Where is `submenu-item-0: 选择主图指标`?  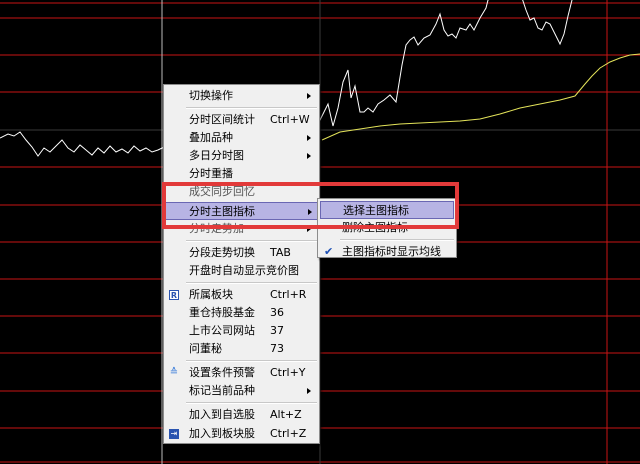
submenu-item-0: 选择主图指标 is located at coordinates (387, 210).